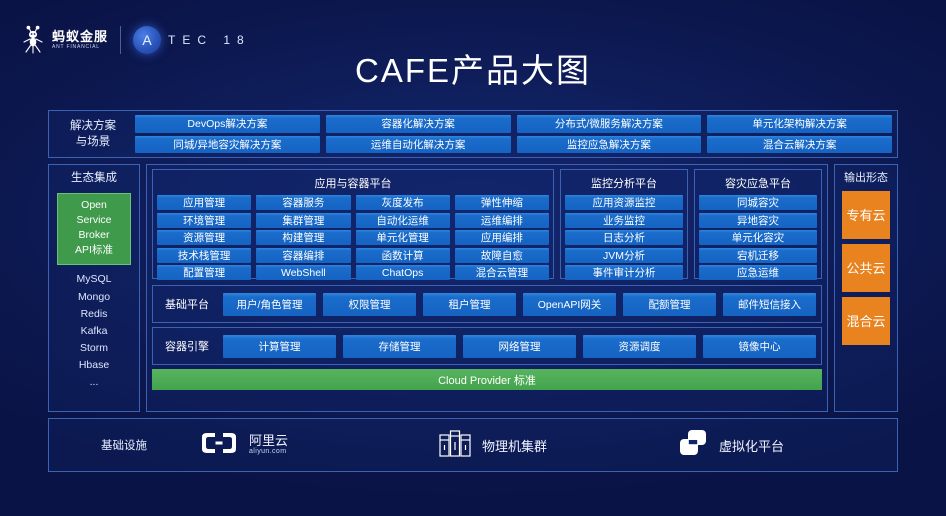 Image resolution: width=946 pixels, height=516 pixels. I want to click on tenant-management: 租户管理, so click(469, 304).